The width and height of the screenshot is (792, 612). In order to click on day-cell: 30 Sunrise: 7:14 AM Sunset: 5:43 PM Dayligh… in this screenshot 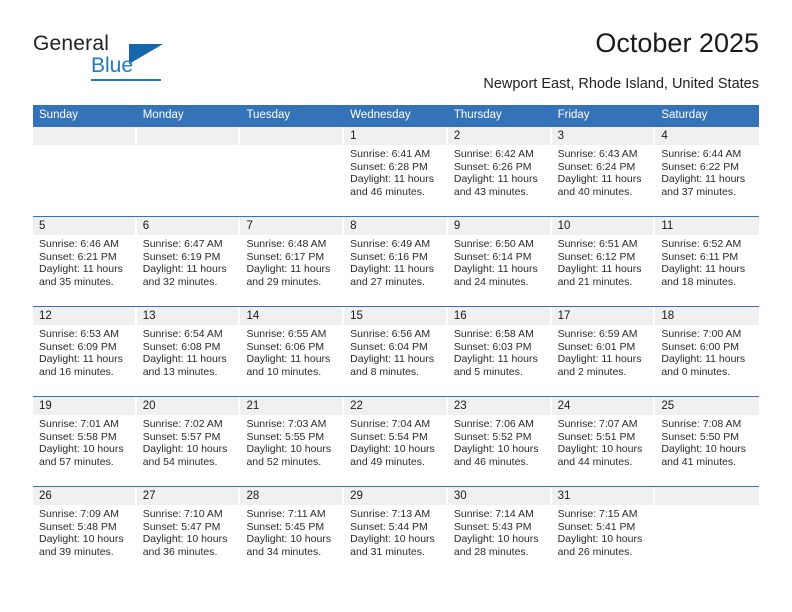, I will do `click(499, 531)`.